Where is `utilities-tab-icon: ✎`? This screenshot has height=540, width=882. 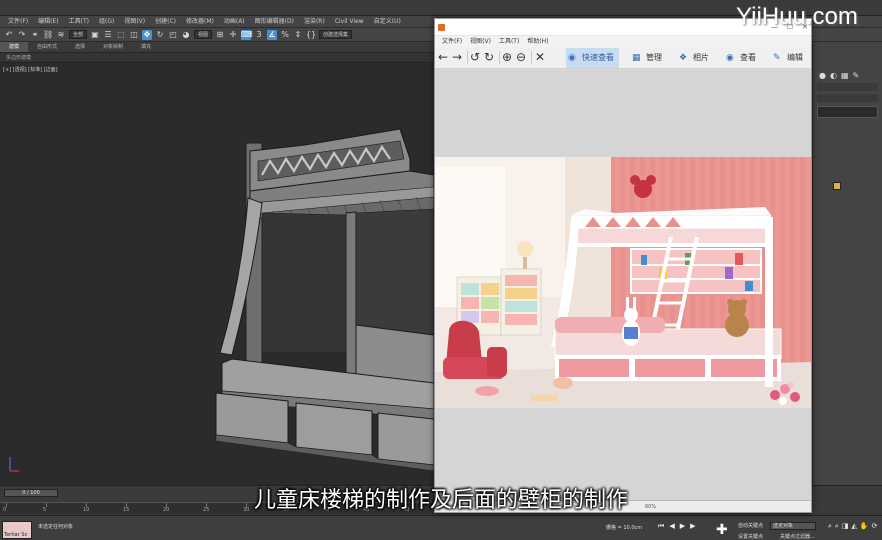
utilities-tab-icon: ✎ is located at coordinates (856, 75).